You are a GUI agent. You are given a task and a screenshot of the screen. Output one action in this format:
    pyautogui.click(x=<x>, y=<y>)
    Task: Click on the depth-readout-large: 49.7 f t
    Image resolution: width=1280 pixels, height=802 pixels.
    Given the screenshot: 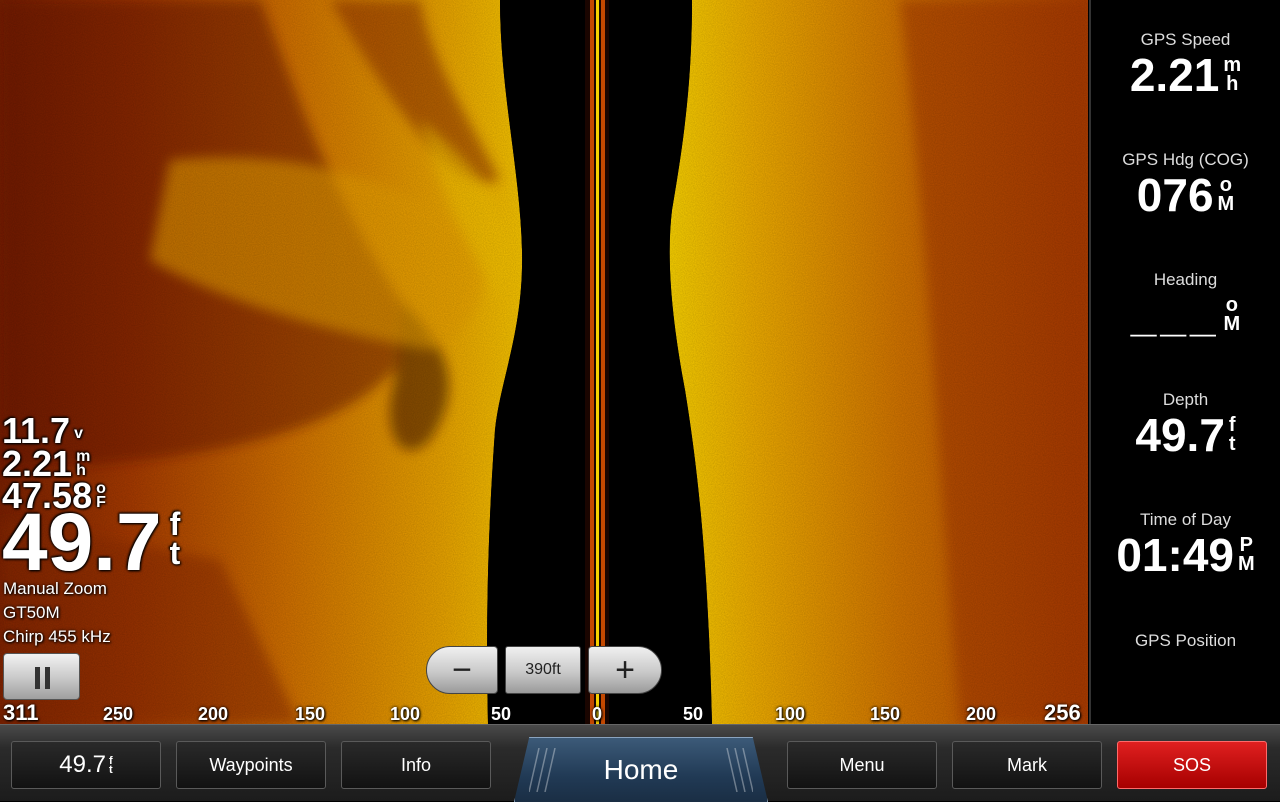 What is the action you would take?
    pyautogui.click(x=91, y=543)
    